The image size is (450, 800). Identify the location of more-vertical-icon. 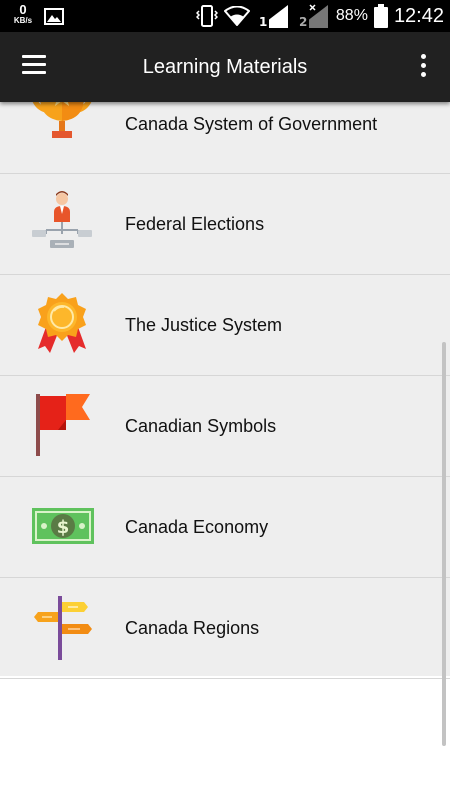
(423, 67).